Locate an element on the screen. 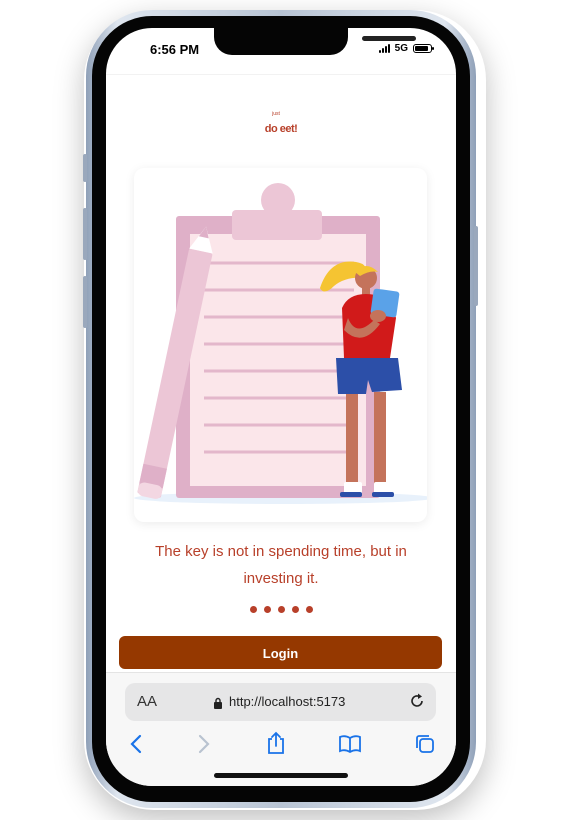 Image resolution: width=567 pixels, height=820 pixels. volume-up-button is located at coordinates (85, 234).